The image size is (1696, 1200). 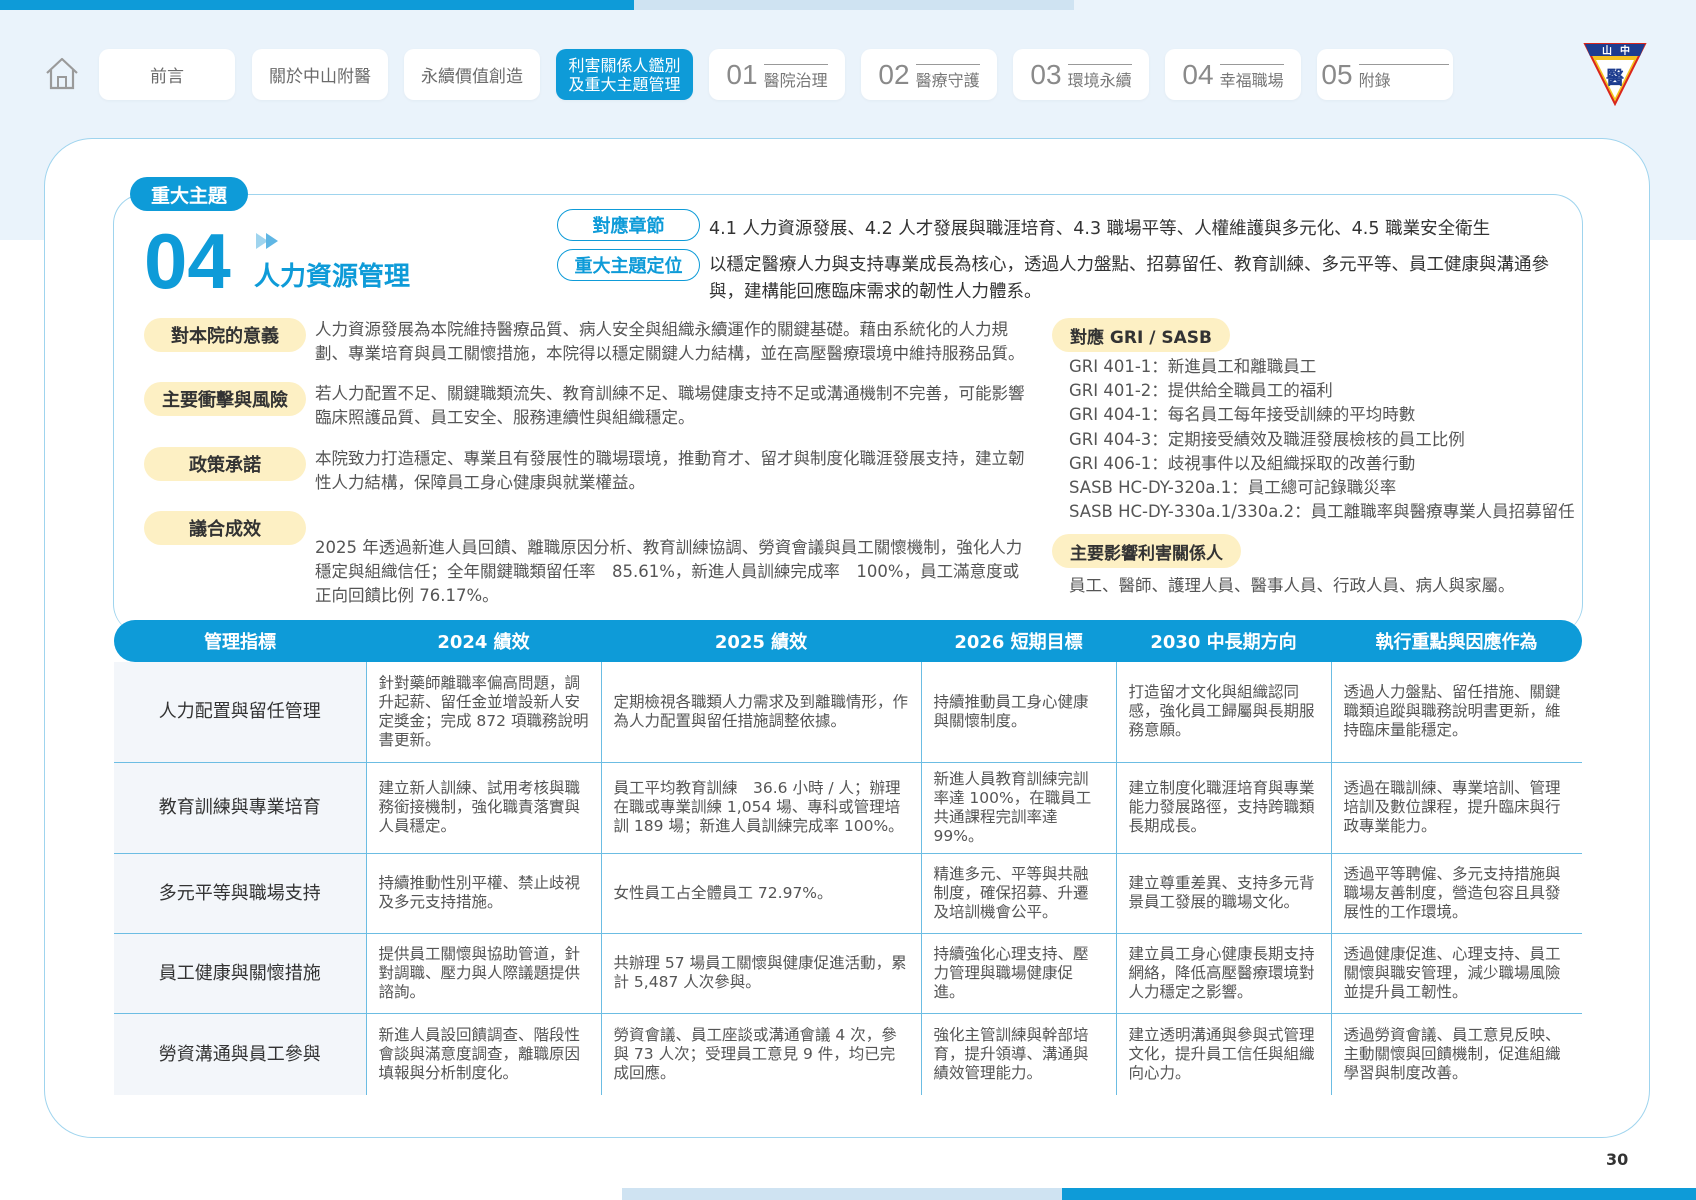 I want to click on impact-risk-label: 主要衝擊與風險, so click(x=225, y=399).